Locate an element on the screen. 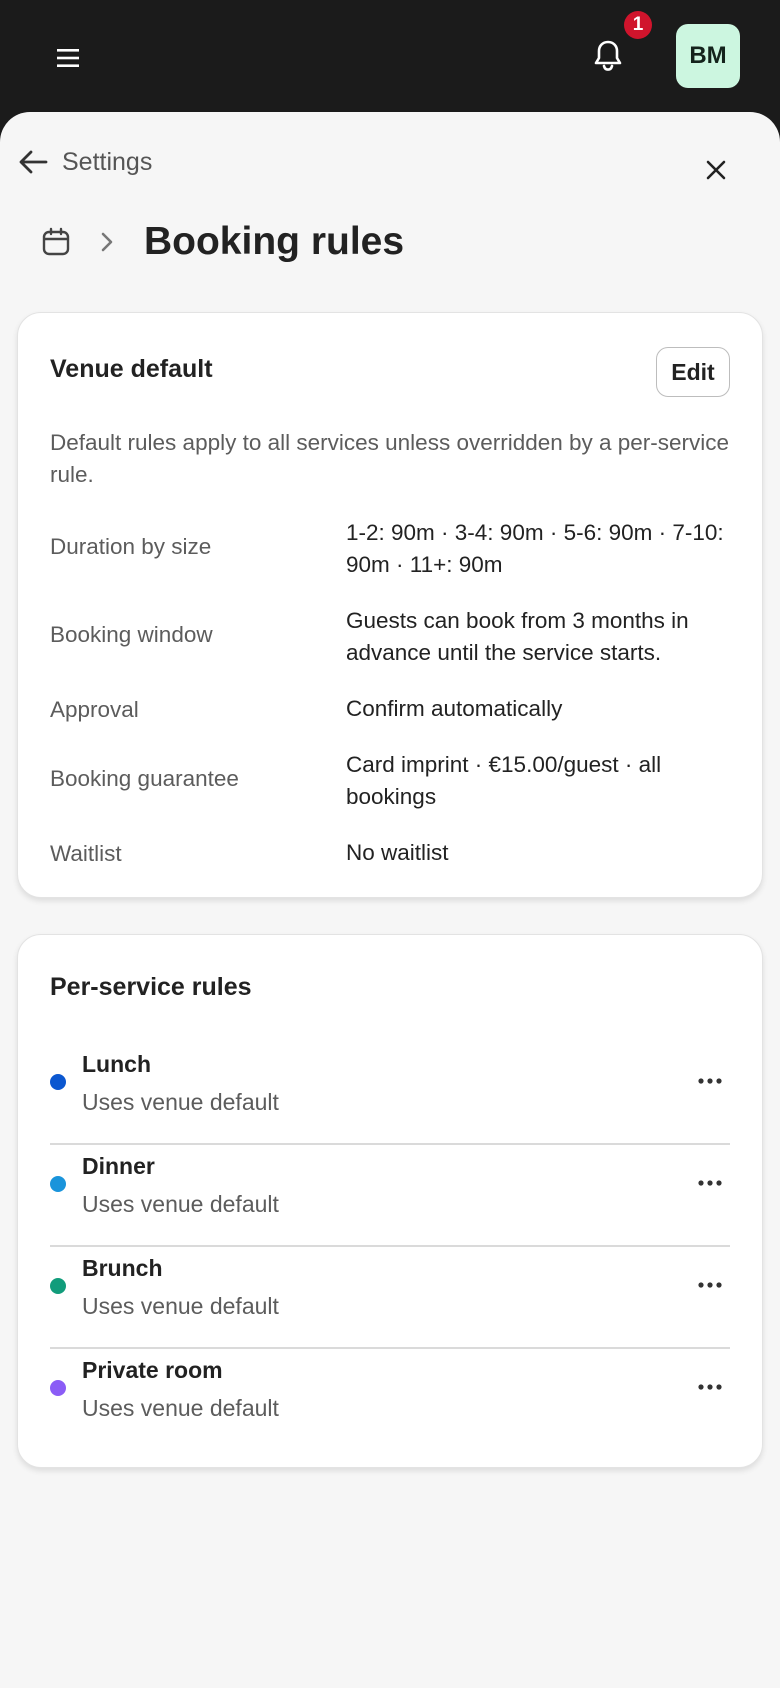  breadcrumb: Booking rules is located at coordinates (222, 242).